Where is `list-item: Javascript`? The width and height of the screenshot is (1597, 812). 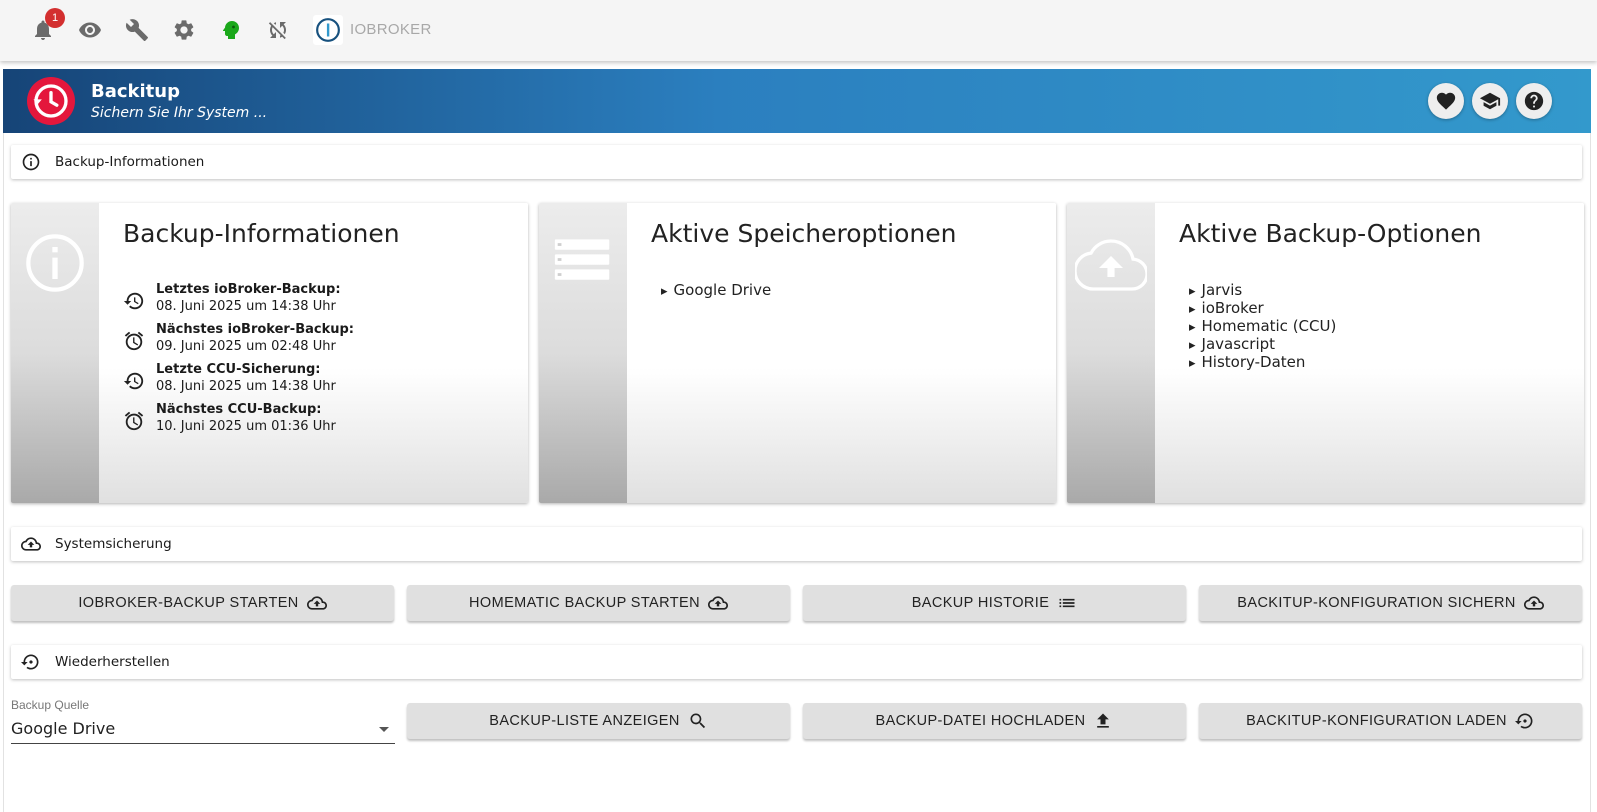
list-item: Javascript is located at coordinates (1262, 344).